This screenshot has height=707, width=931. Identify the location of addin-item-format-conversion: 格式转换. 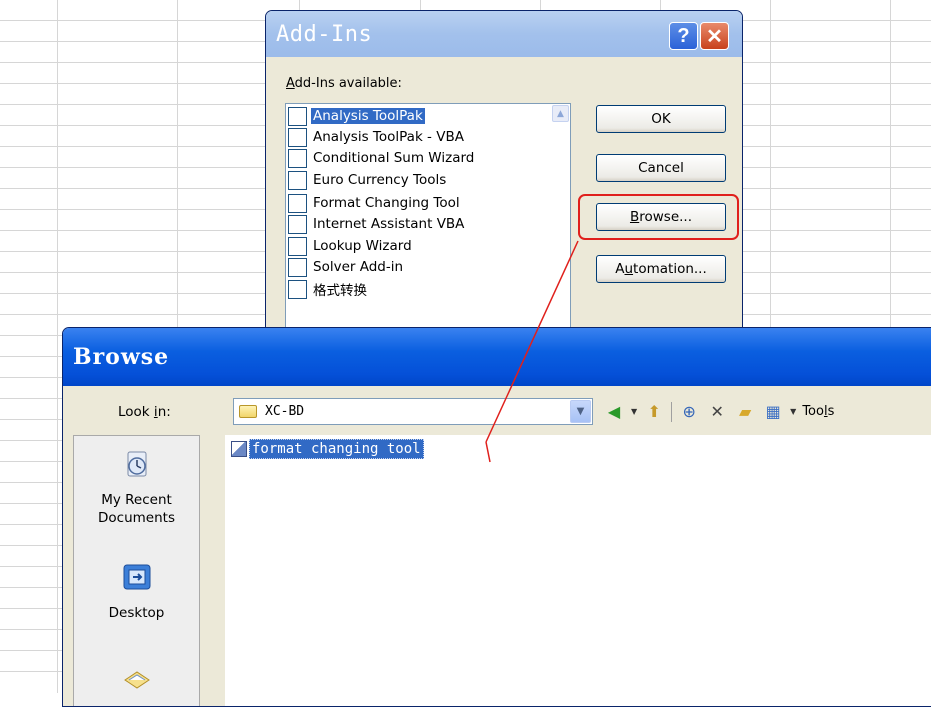
(328, 289).